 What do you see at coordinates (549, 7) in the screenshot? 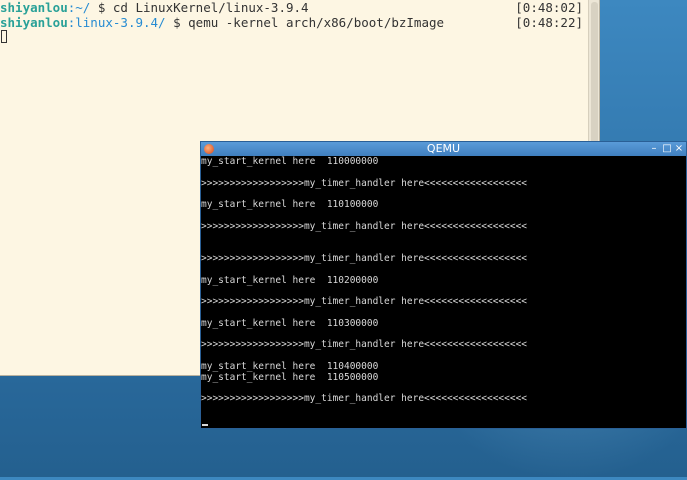
I see `terminal-timestamp: [0:48:02]` at bounding box center [549, 7].